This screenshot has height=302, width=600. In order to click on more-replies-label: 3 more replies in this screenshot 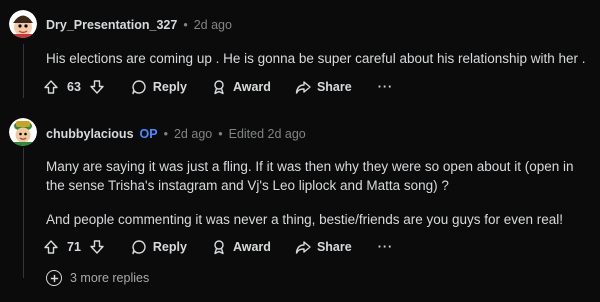, I will do `click(110, 278)`.